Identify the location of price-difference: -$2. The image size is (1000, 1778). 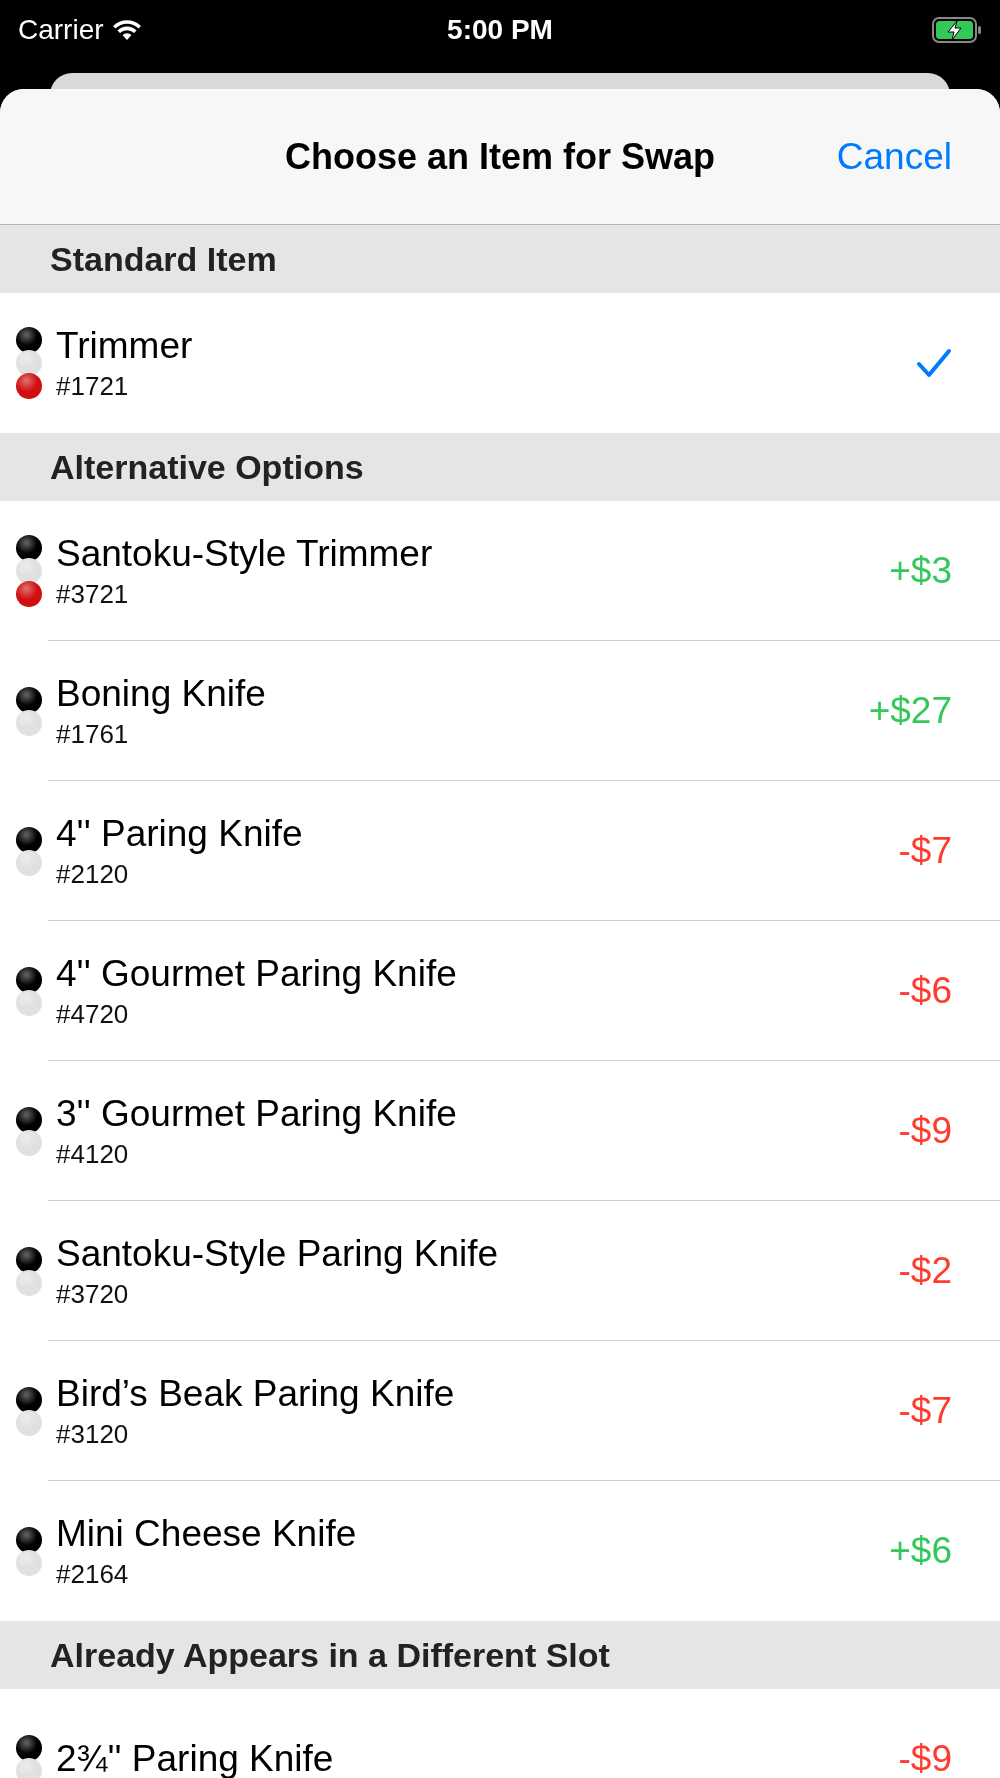
(925, 1271).